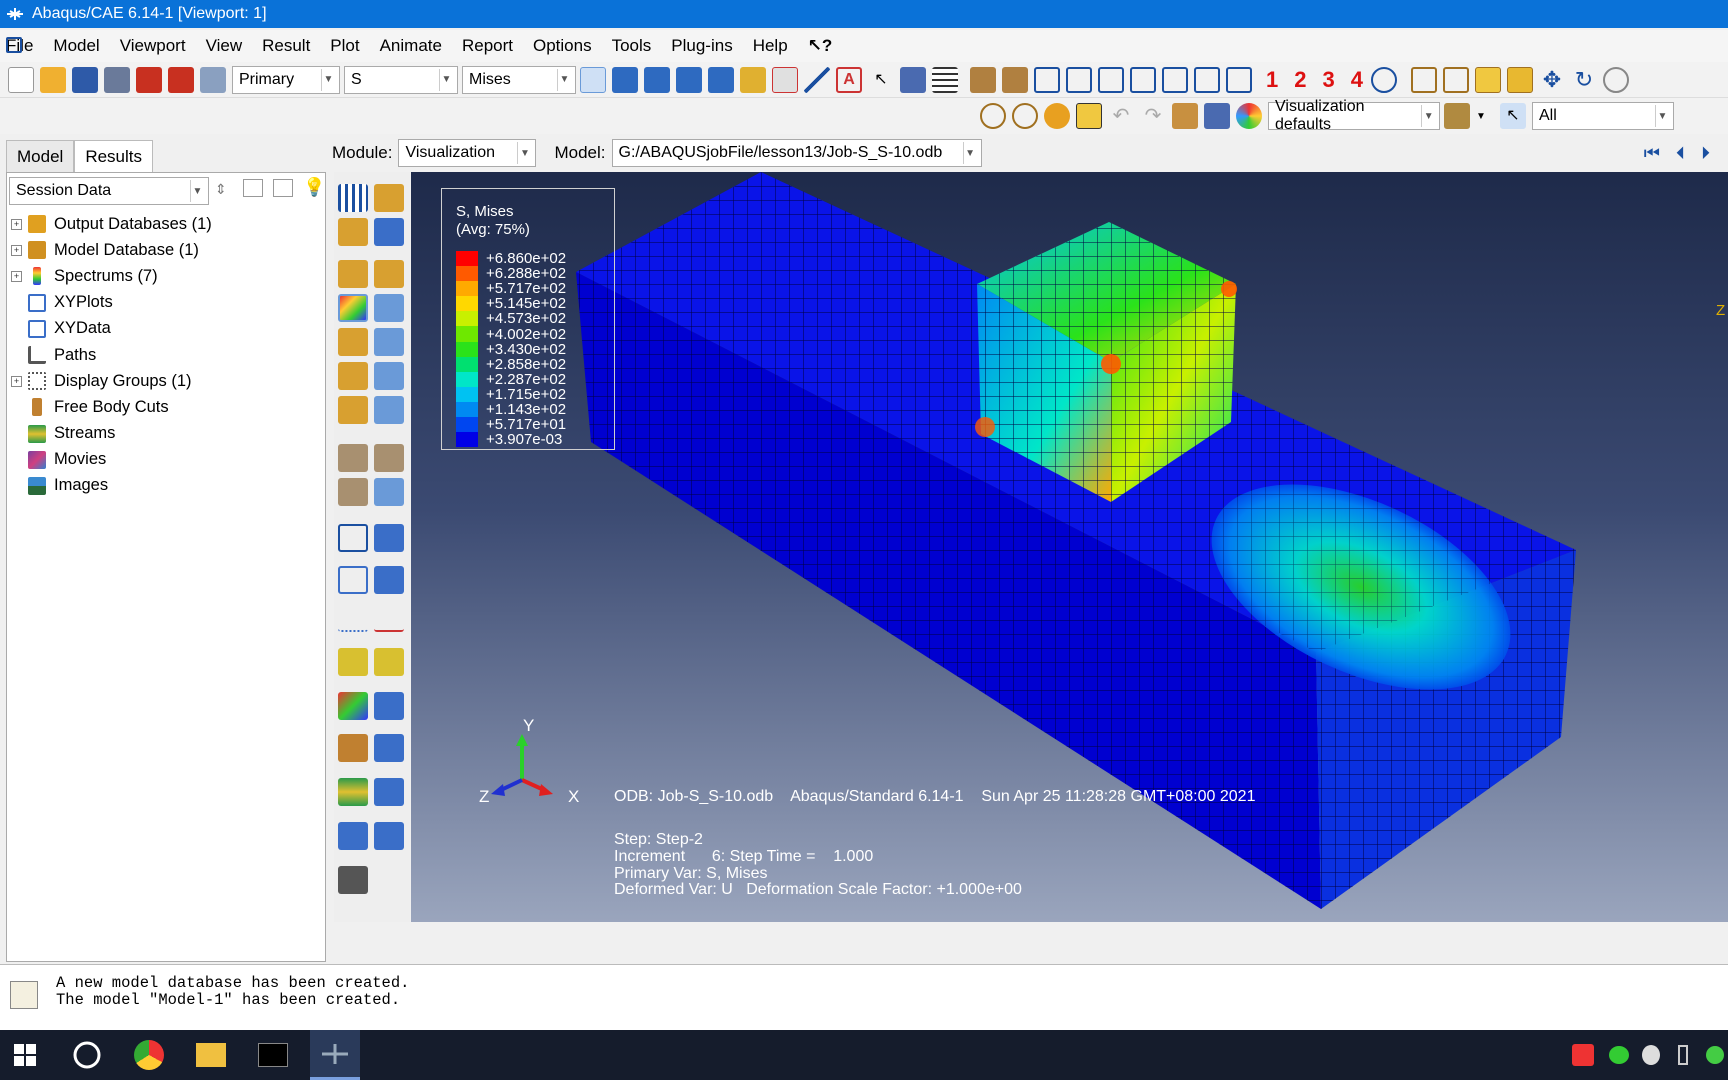  What do you see at coordinates (286, 46) in the screenshot?
I see `menu-result: Result` at bounding box center [286, 46].